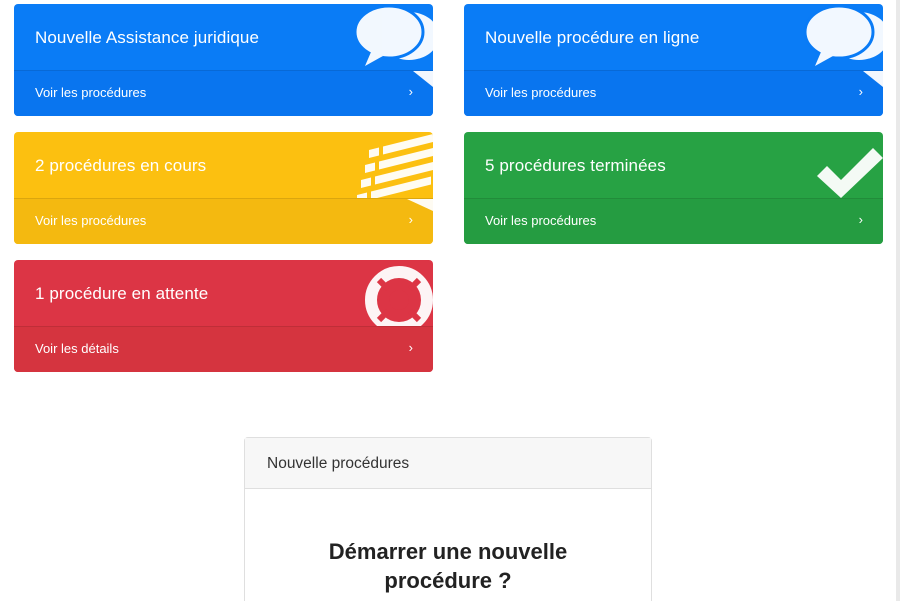  What do you see at coordinates (448, 566) in the screenshot?
I see `panel-title: Démarrer une nouvelle procédure ?` at bounding box center [448, 566].